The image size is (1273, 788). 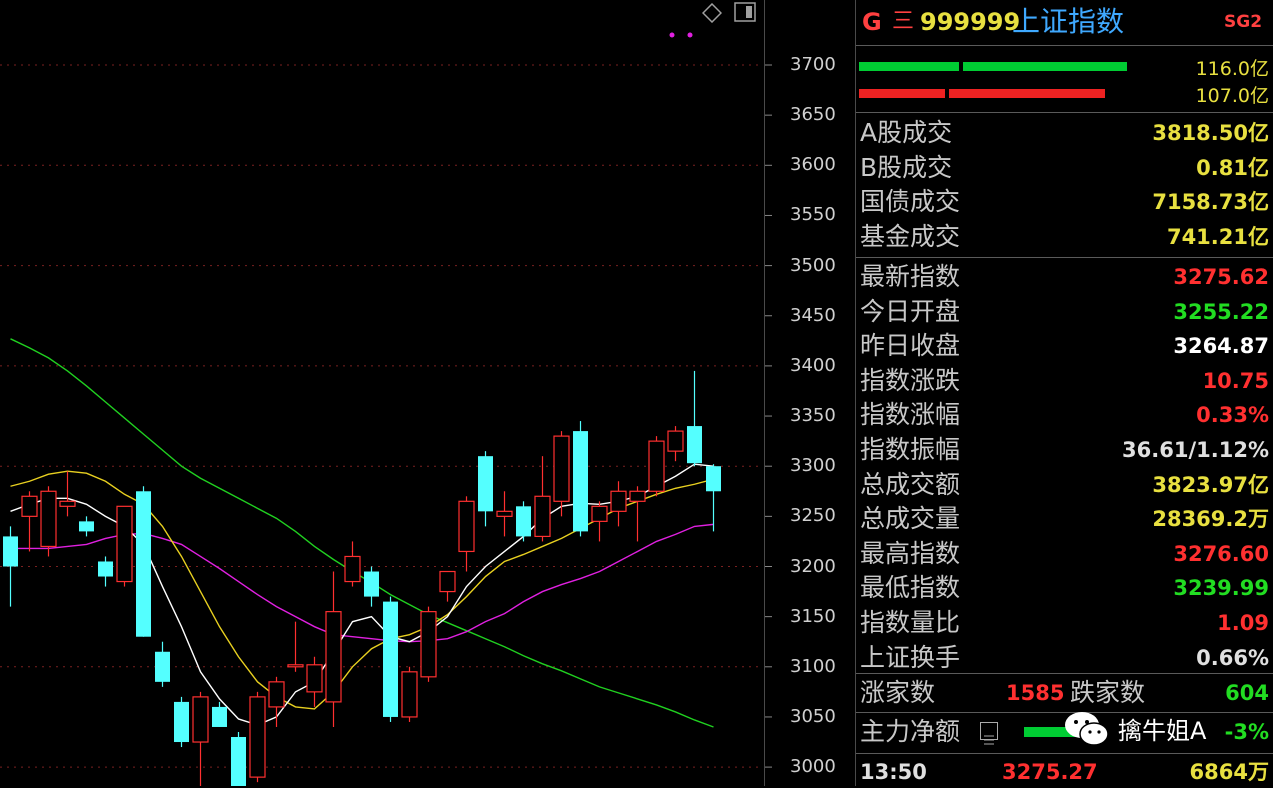 What do you see at coordinates (903, 22) in the screenshot?
I see `menu-icon: 三` at bounding box center [903, 22].